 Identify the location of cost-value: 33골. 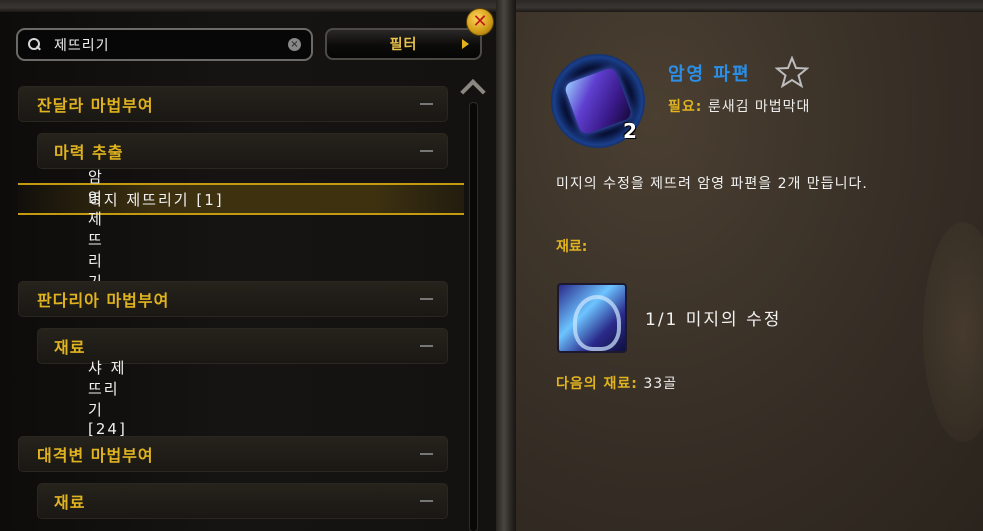
(660, 384).